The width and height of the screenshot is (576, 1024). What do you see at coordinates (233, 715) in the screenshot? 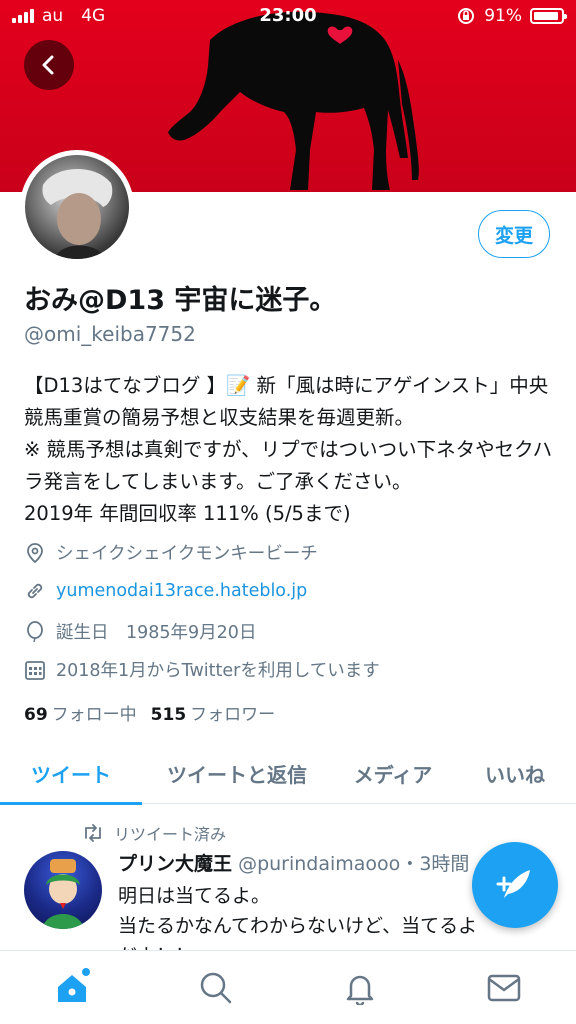
I see `followers-label: フォロワー` at bounding box center [233, 715].